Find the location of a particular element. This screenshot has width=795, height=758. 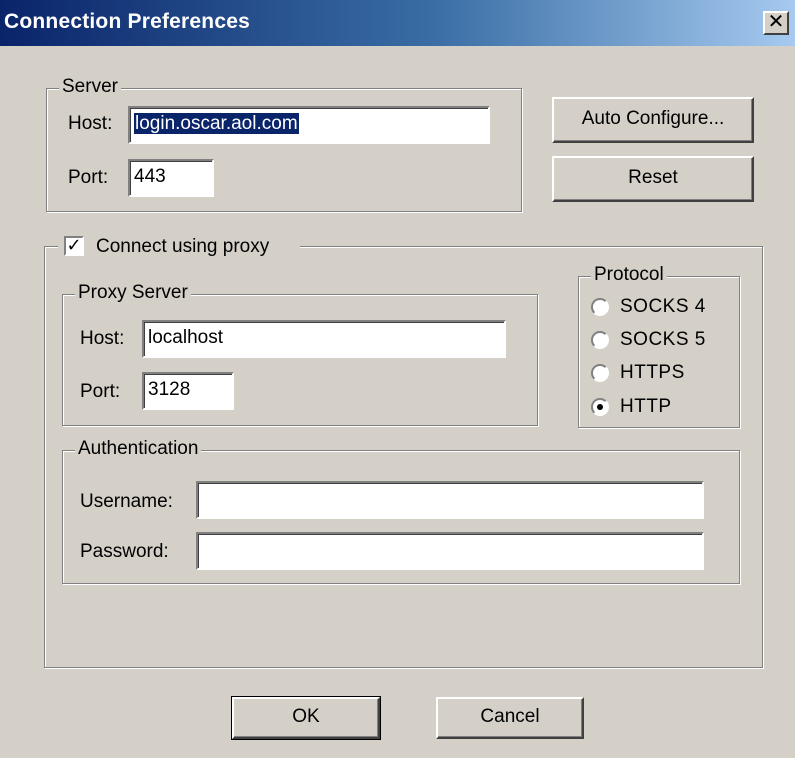

socks5-label: SOCKS 5 is located at coordinates (663, 339).